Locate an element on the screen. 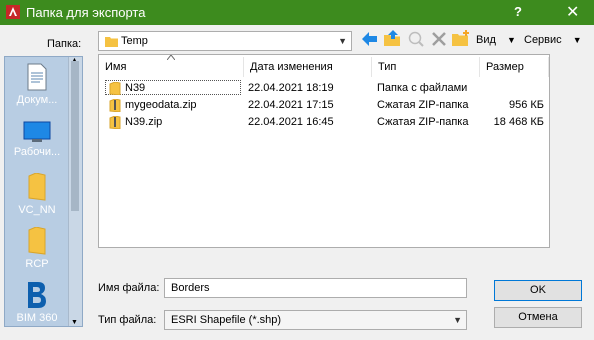 Image resolution: width=594 pixels, height=340 pixels. file-type: Папка с файлами is located at coordinates (422, 88).